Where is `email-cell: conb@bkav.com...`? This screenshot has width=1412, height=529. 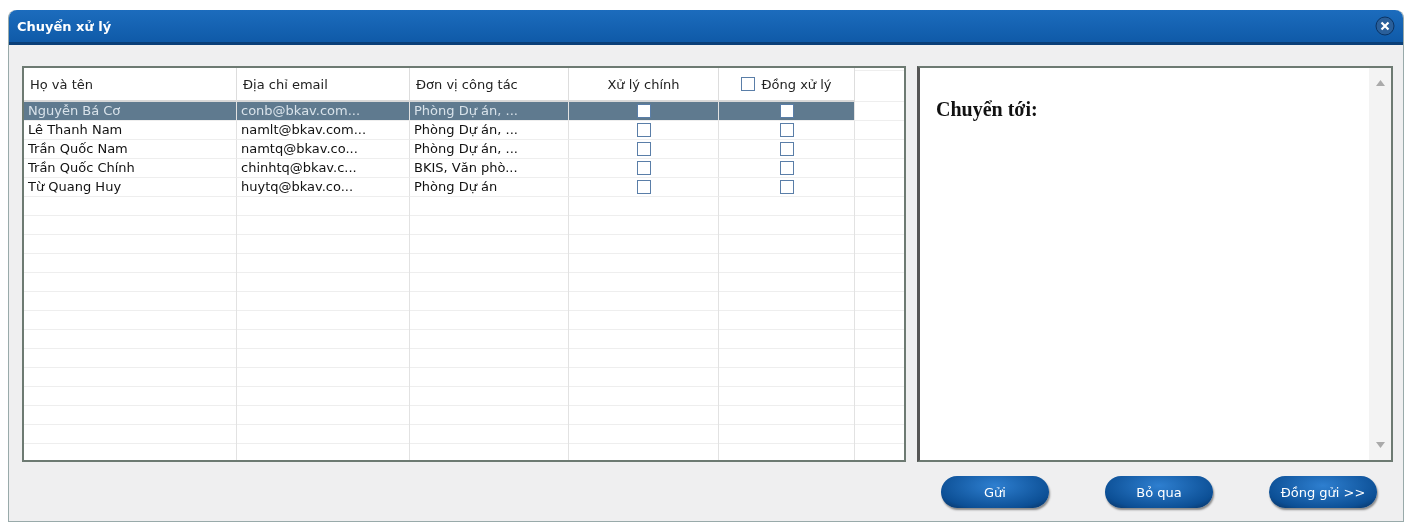 email-cell: conb@bkav.com... is located at coordinates (323, 111).